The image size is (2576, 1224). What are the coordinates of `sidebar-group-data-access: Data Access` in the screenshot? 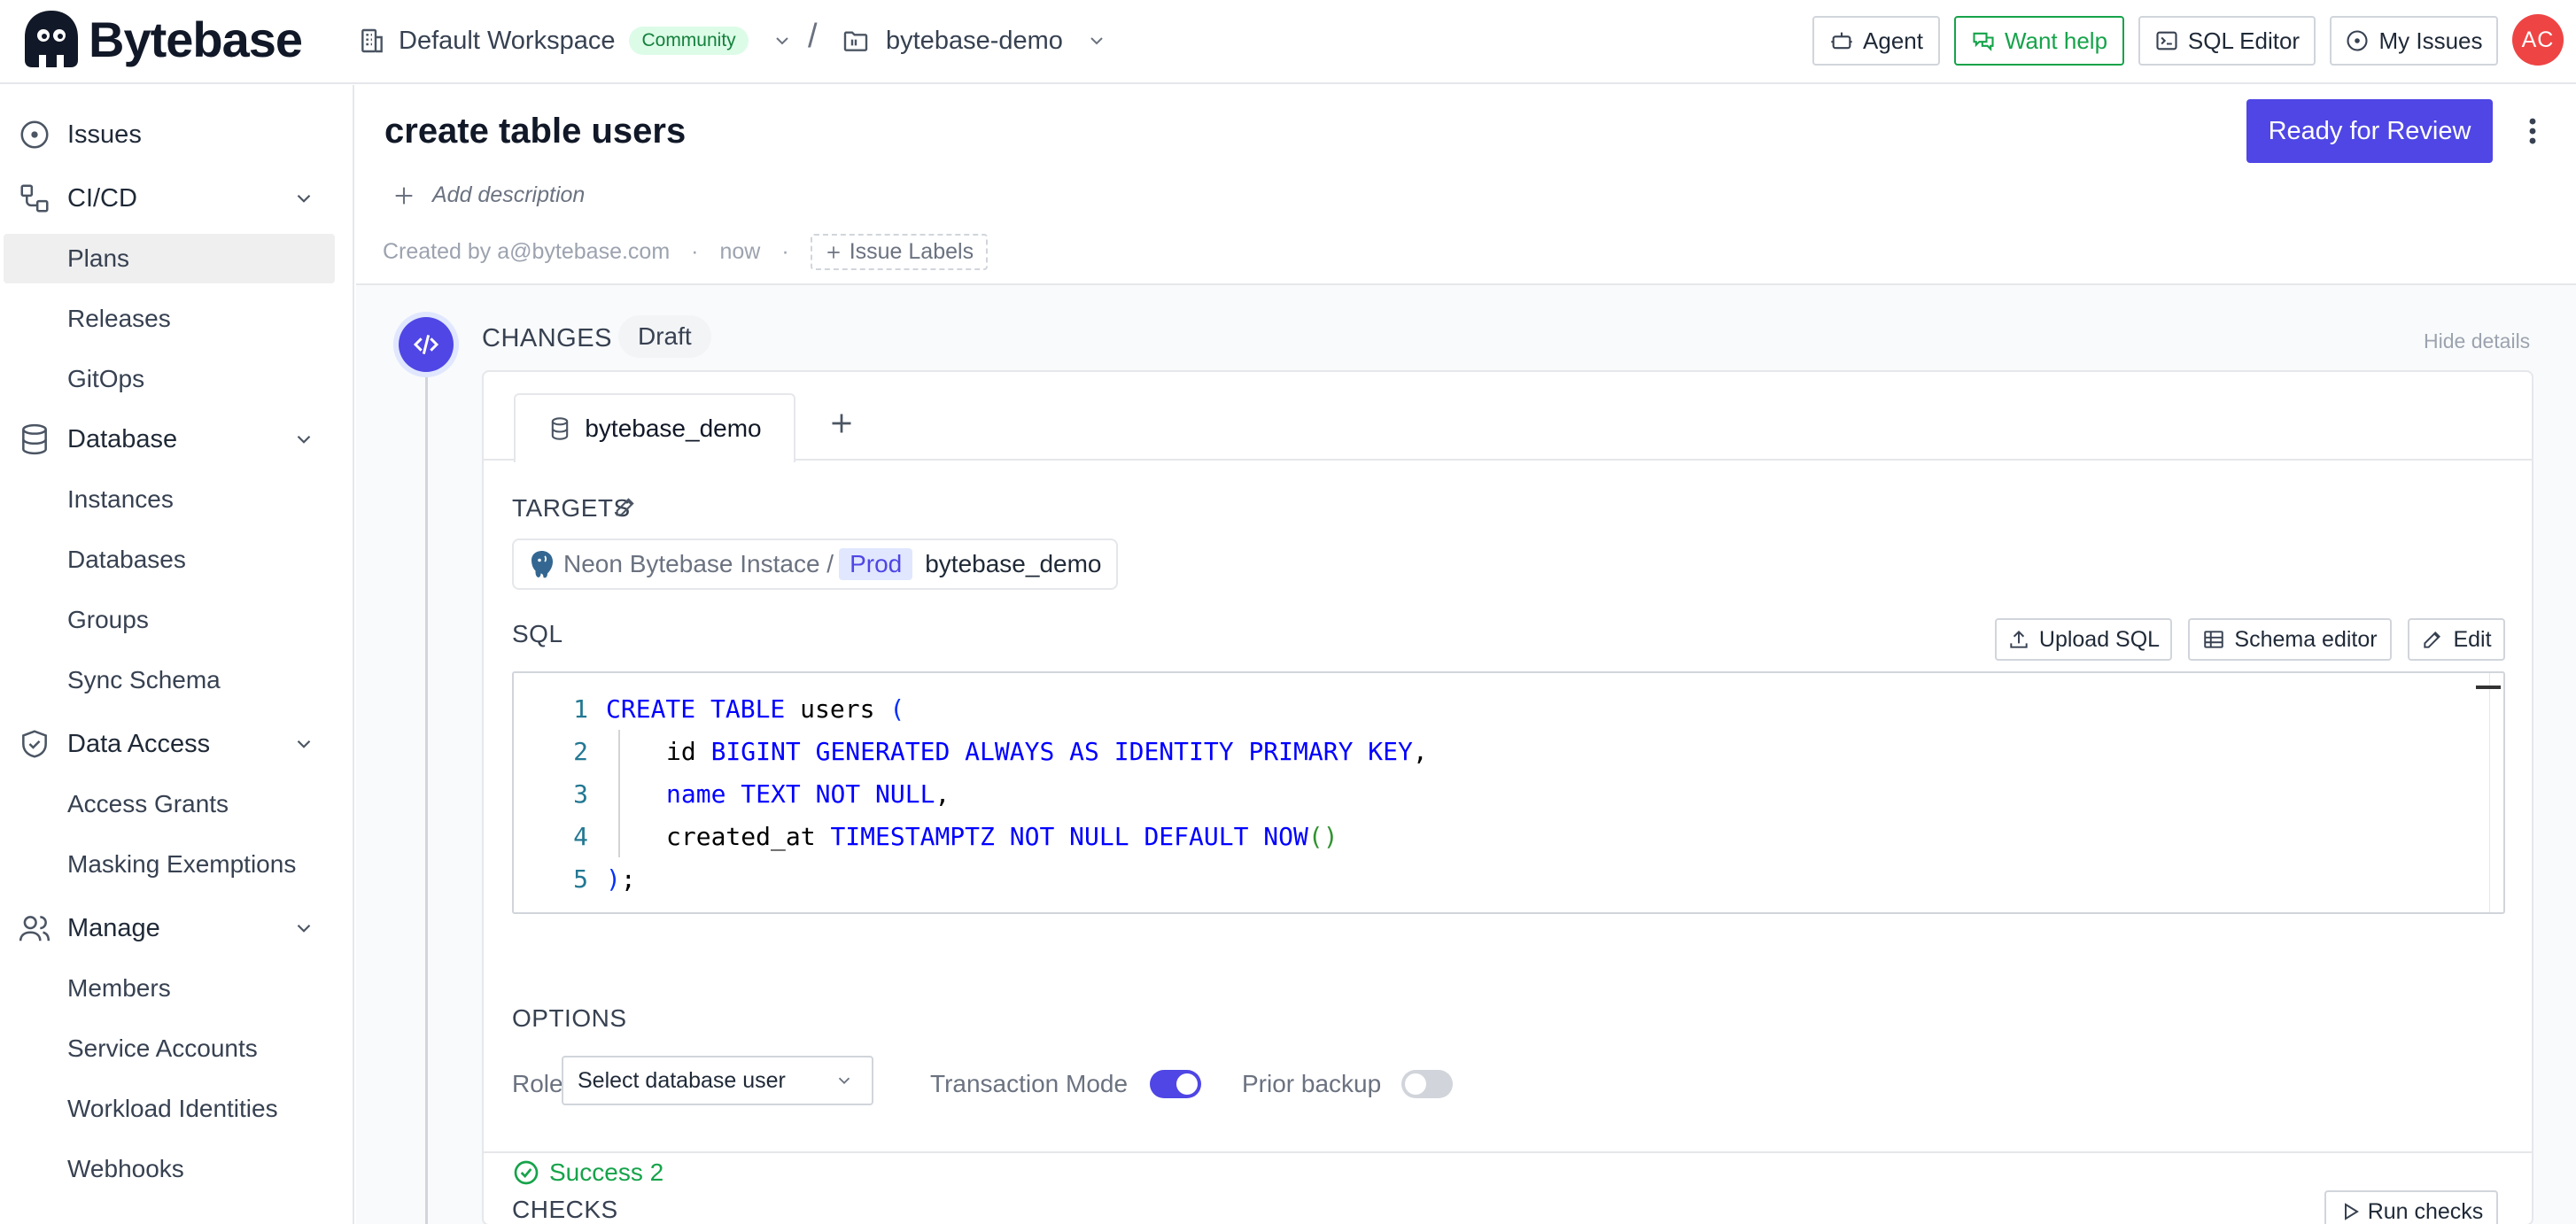 It's located at (176, 744).